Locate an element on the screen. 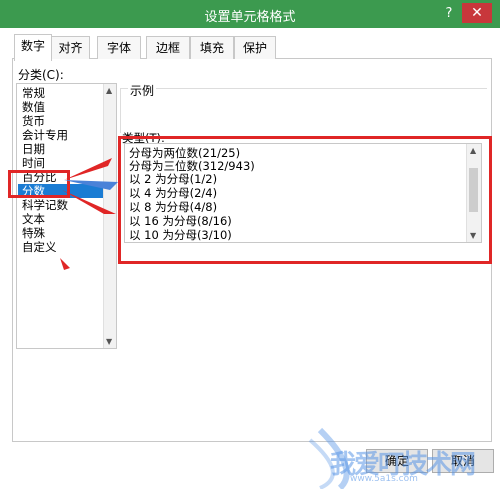  arrow-down-icon is located at coordinates (89, 202).